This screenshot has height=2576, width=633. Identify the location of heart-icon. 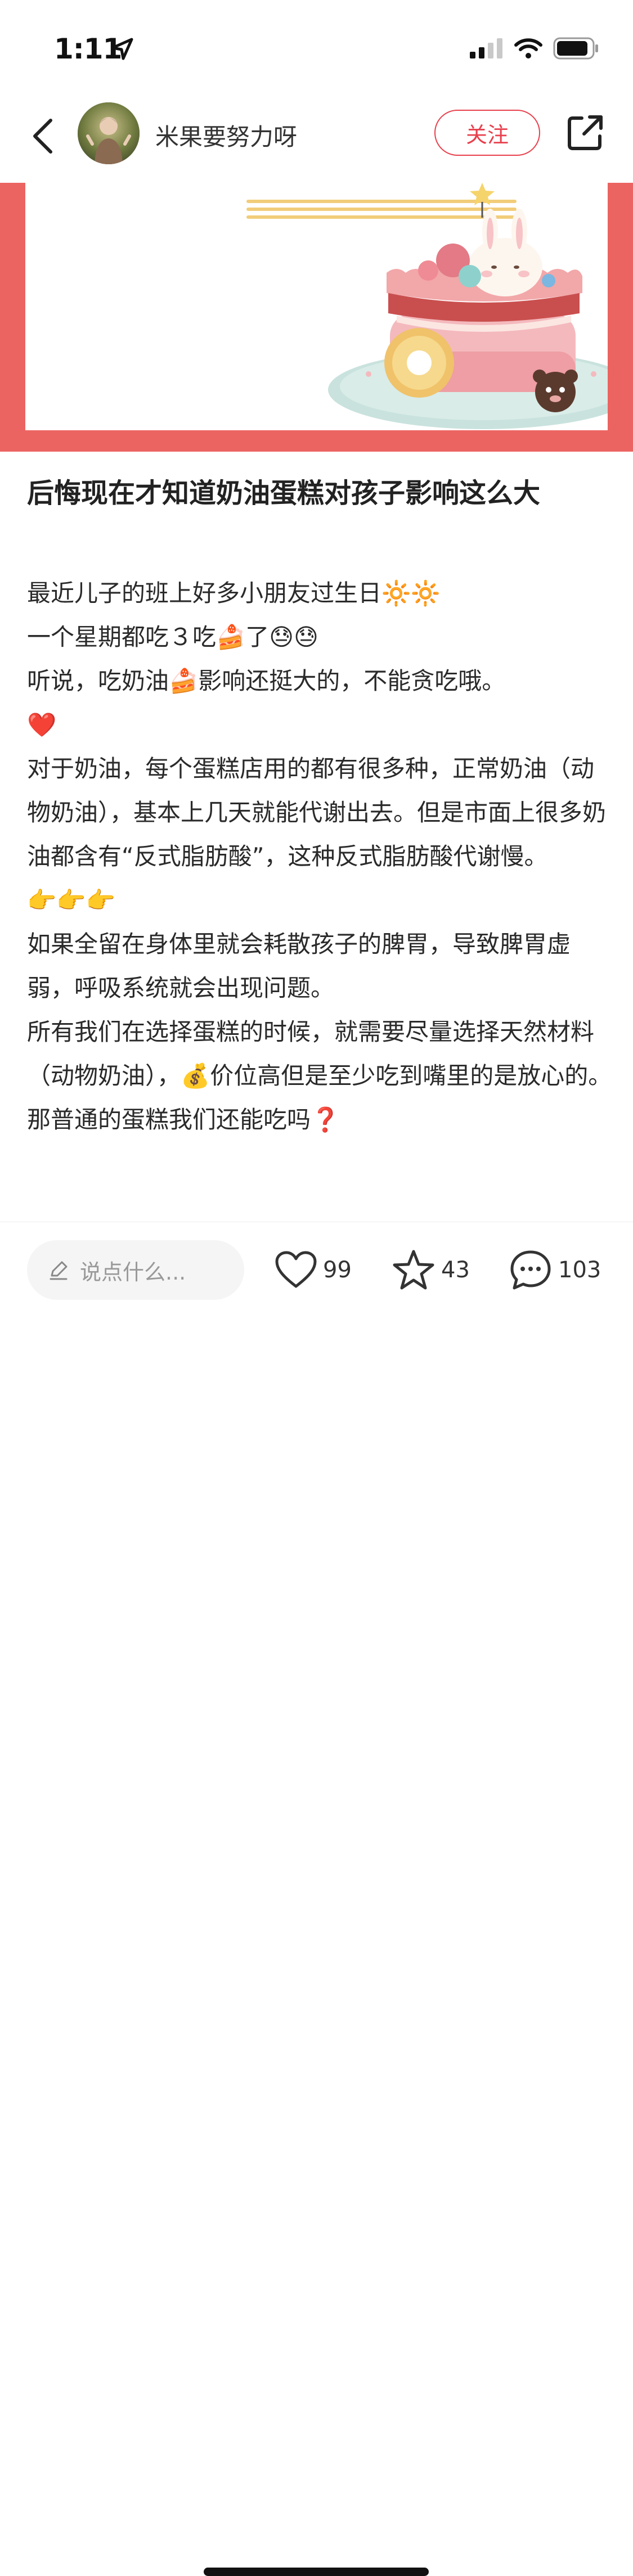
(296, 1270).